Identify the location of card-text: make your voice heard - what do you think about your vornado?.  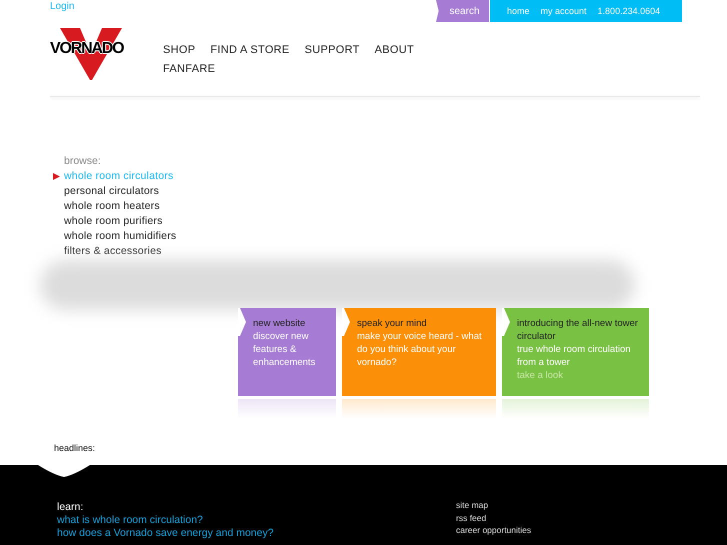
(420, 349).